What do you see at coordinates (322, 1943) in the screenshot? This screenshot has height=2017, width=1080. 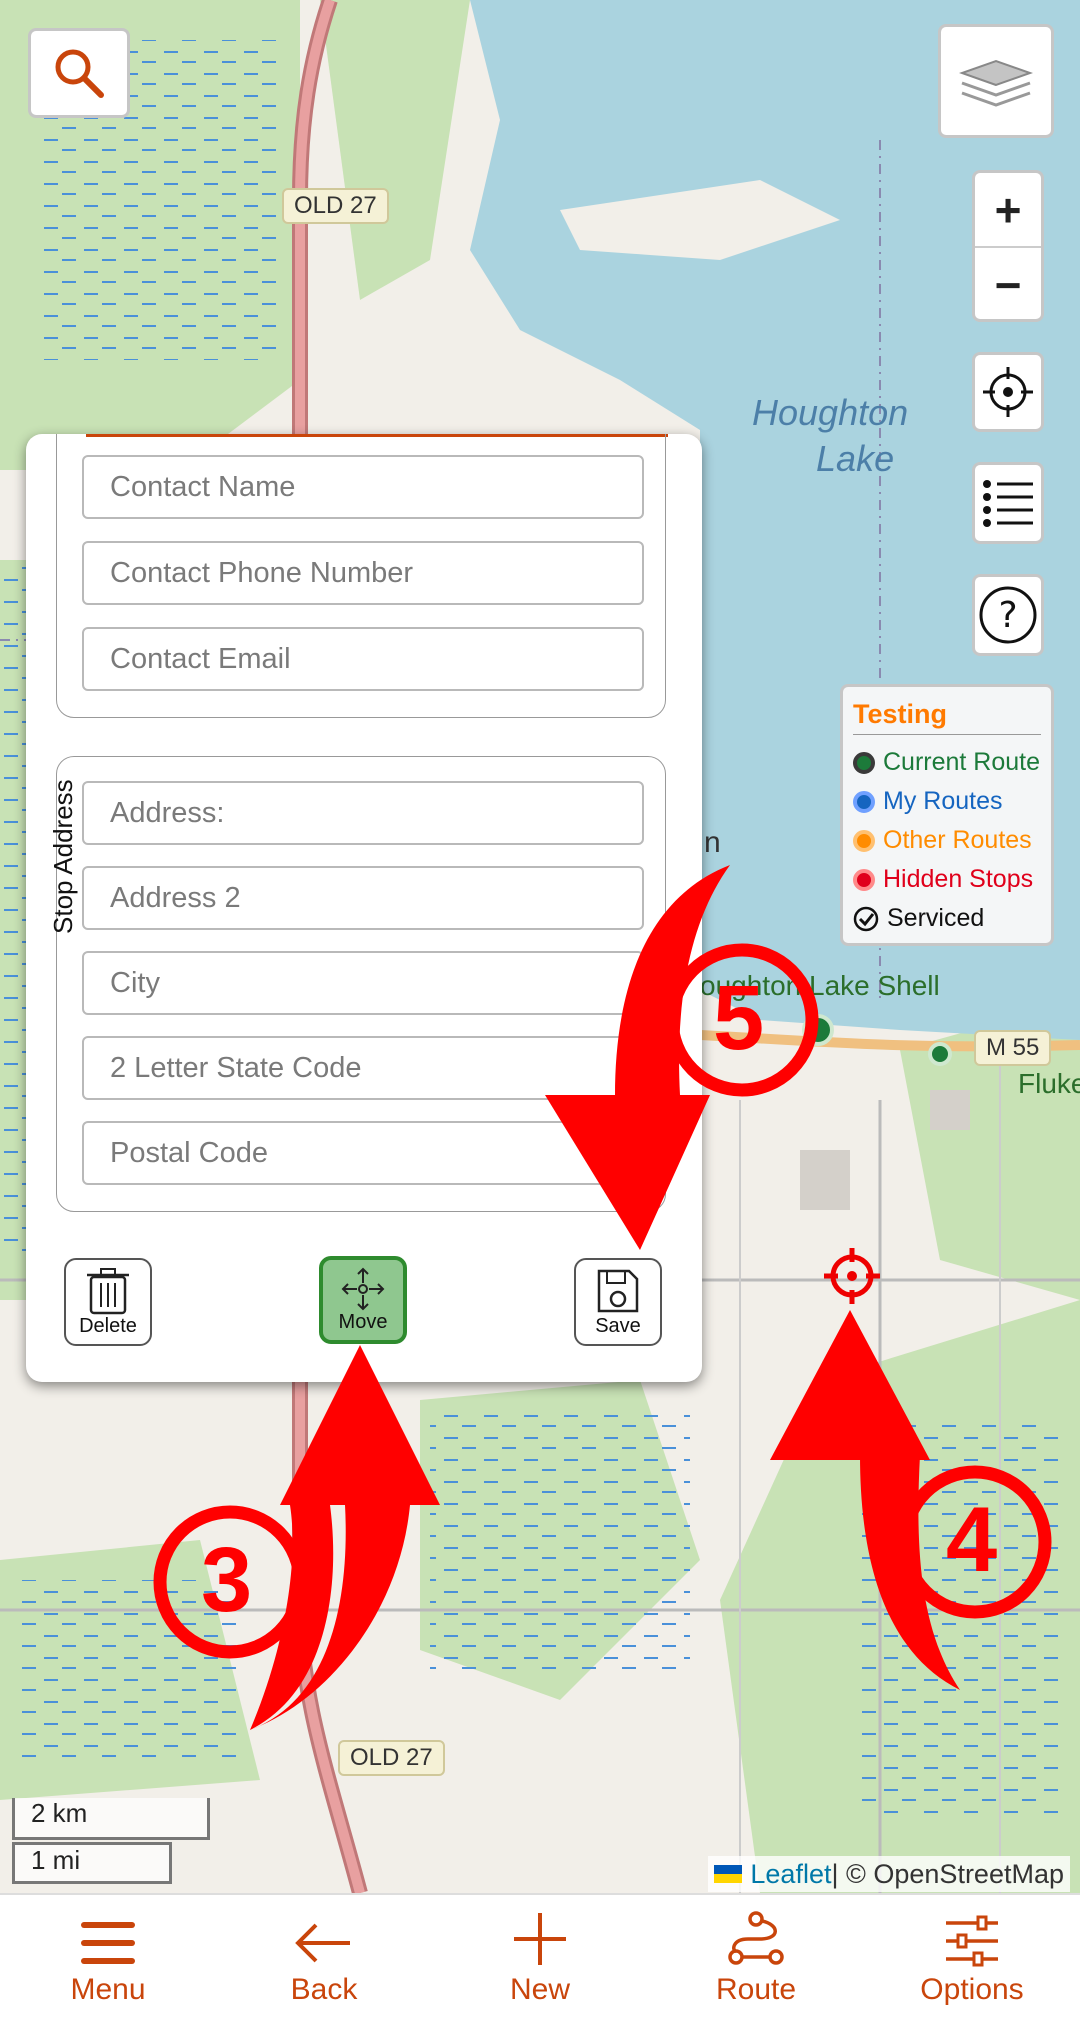 I see `arrow-left-icon` at bounding box center [322, 1943].